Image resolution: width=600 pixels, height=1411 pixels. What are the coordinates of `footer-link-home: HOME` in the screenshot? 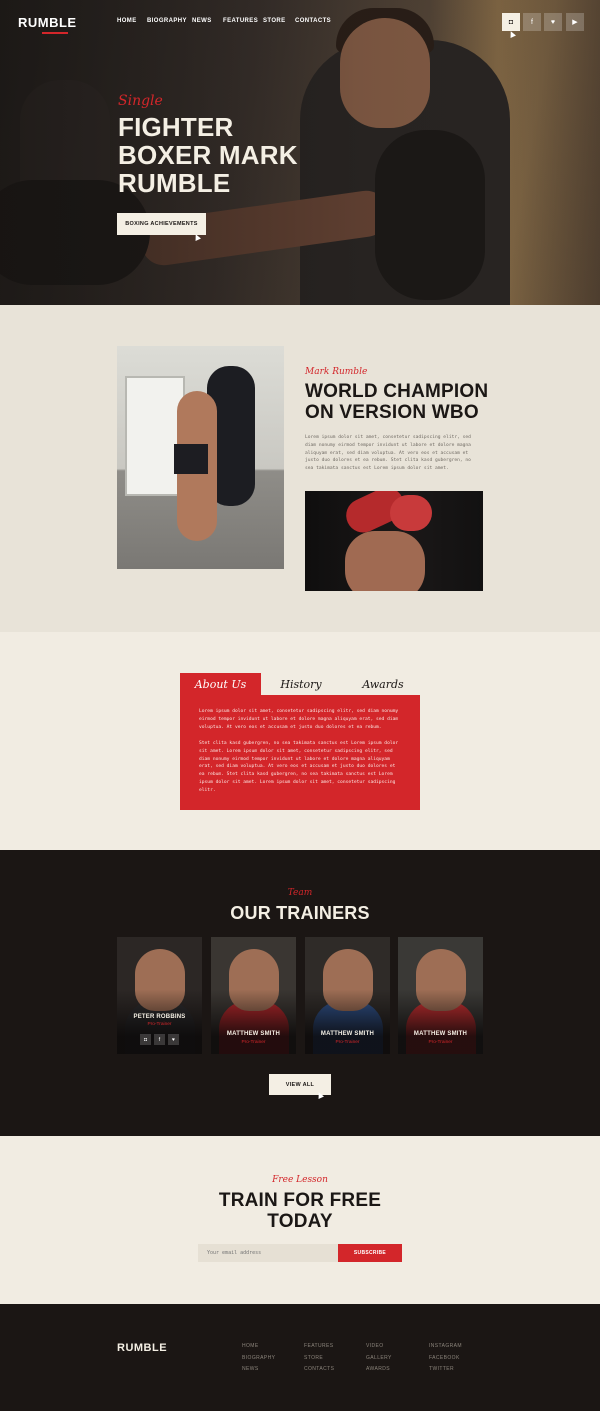 It's located at (250, 1346).